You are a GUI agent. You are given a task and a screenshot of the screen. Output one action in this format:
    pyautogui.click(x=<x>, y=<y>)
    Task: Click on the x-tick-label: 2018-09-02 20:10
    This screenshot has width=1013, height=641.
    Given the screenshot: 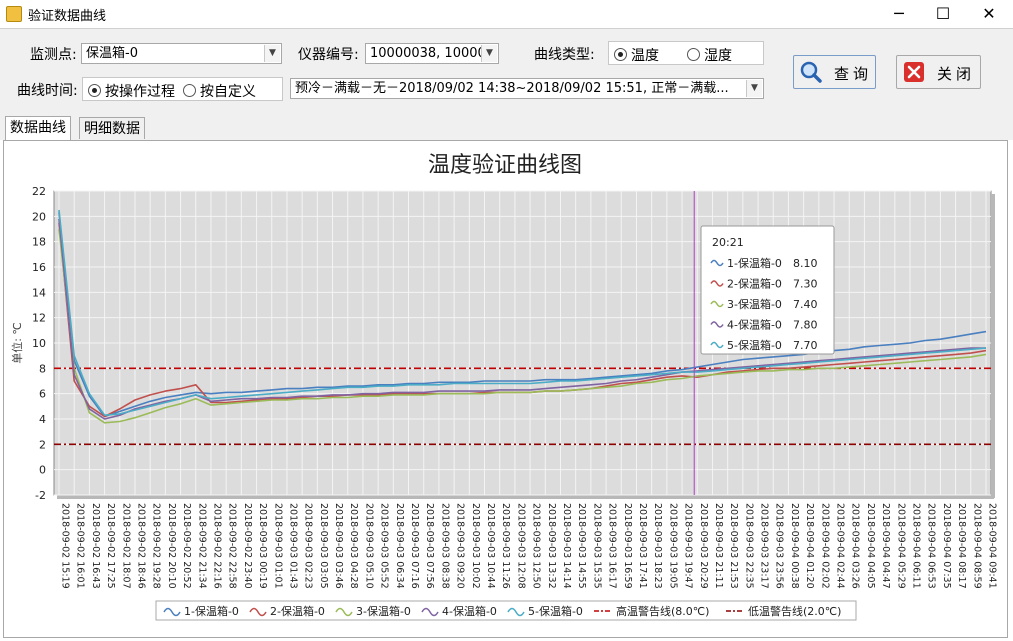 What is the action you would take?
    pyautogui.click(x=171, y=546)
    